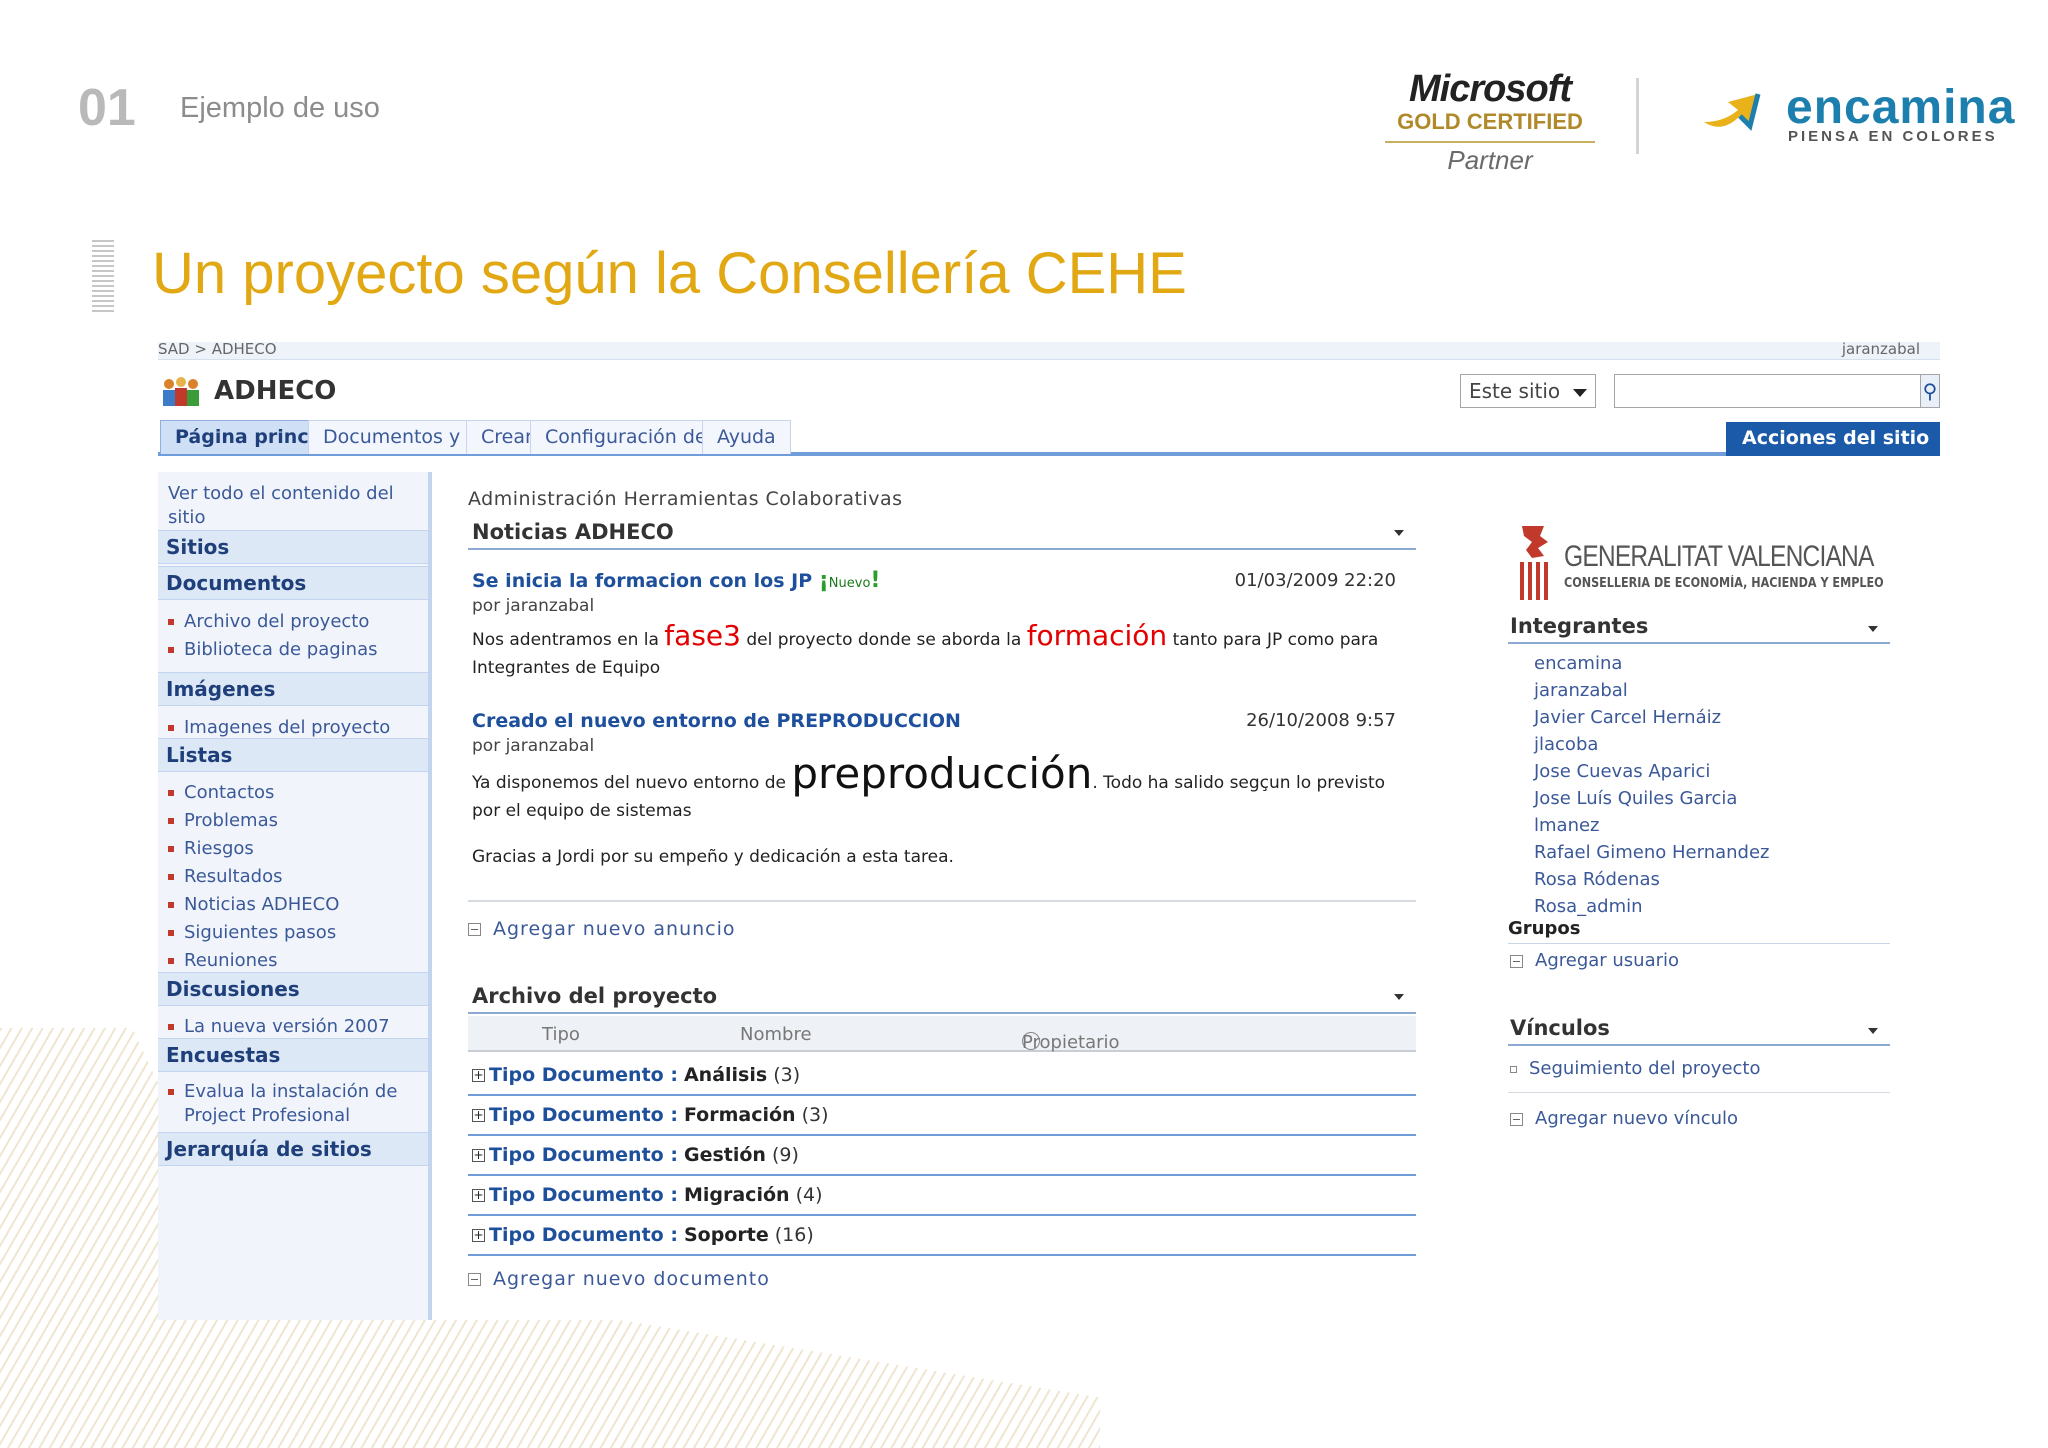  I want to click on body-text: . Todo ha salido segçun lo previsto, so click(1239, 783).